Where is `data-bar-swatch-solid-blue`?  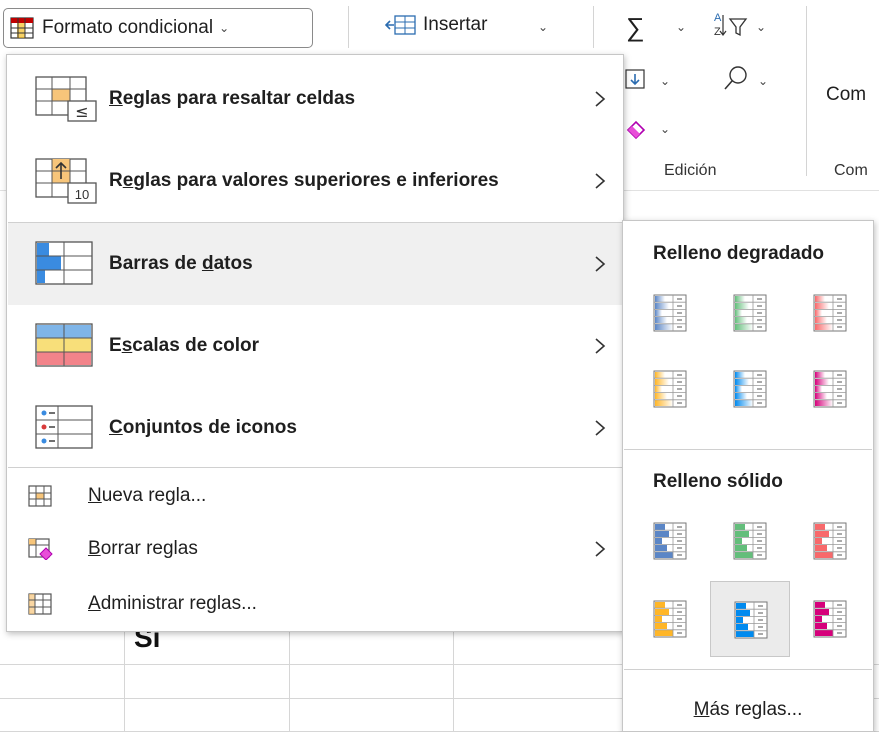 data-bar-swatch-solid-blue is located at coordinates (670, 541).